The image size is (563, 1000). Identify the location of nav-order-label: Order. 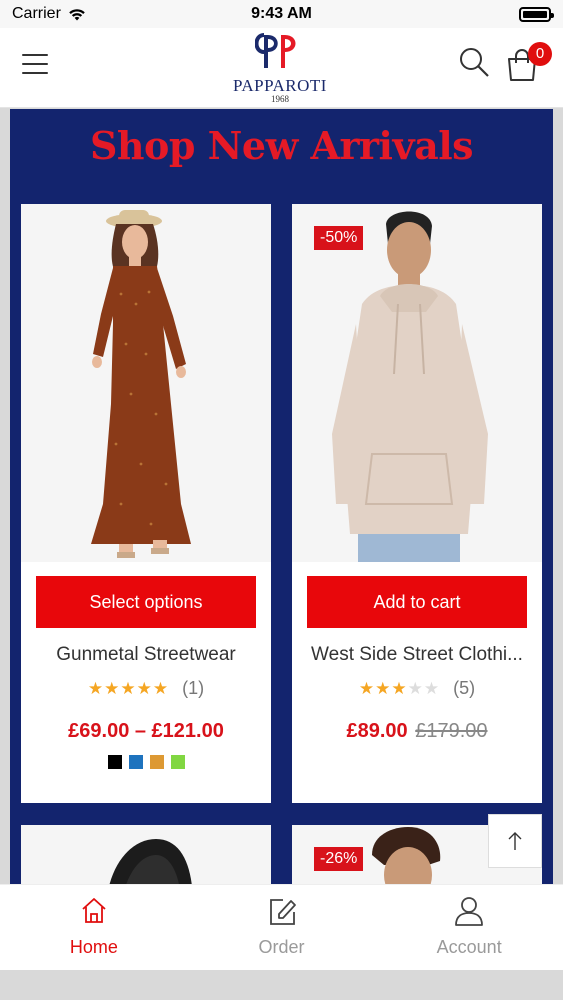
(281, 947).